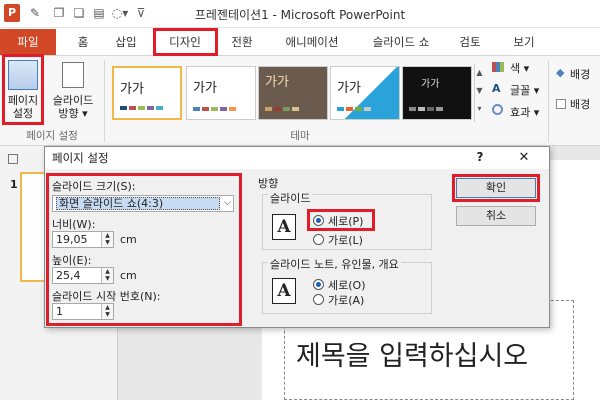 This screenshot has width=600, height=400. I want to click on effects-icon, so click(497, 109).